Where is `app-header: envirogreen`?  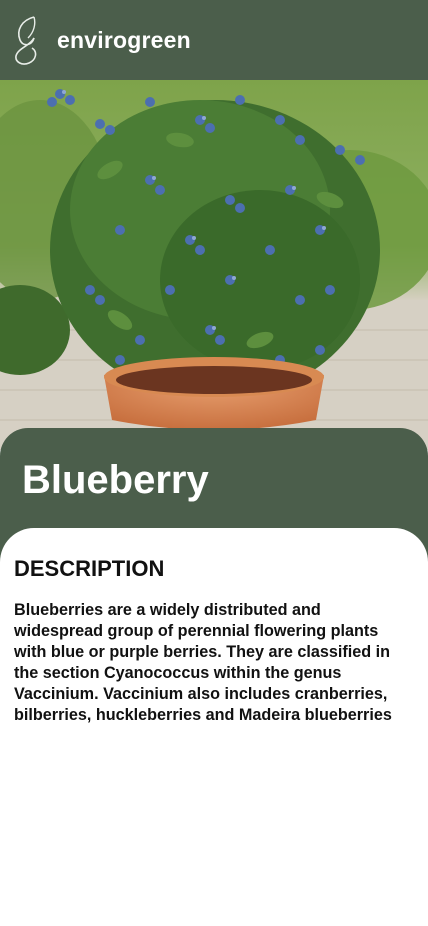
app-header: envirogreen is located at coordinates (214, 40).